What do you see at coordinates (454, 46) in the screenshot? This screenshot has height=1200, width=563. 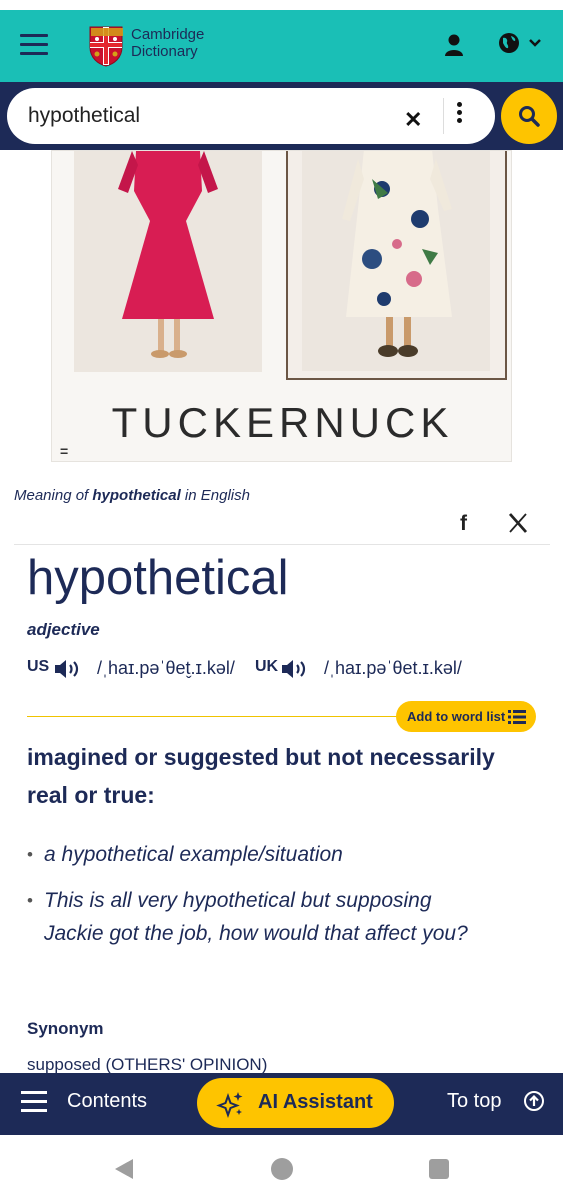 I see `user-icon` at bounding box center [454, 46].